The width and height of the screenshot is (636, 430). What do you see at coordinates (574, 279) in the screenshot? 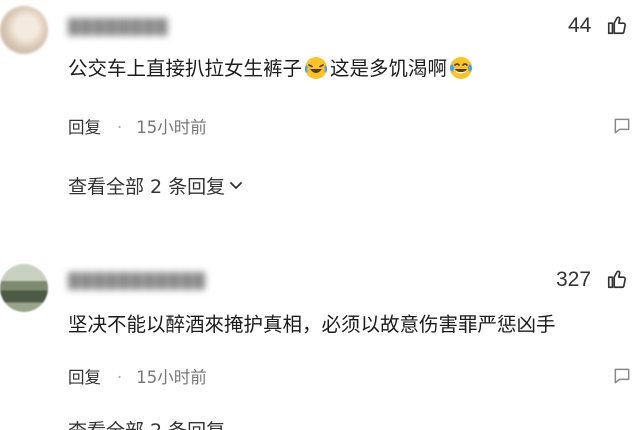
I see `like-count: 327` at bounding box center [574, 279].